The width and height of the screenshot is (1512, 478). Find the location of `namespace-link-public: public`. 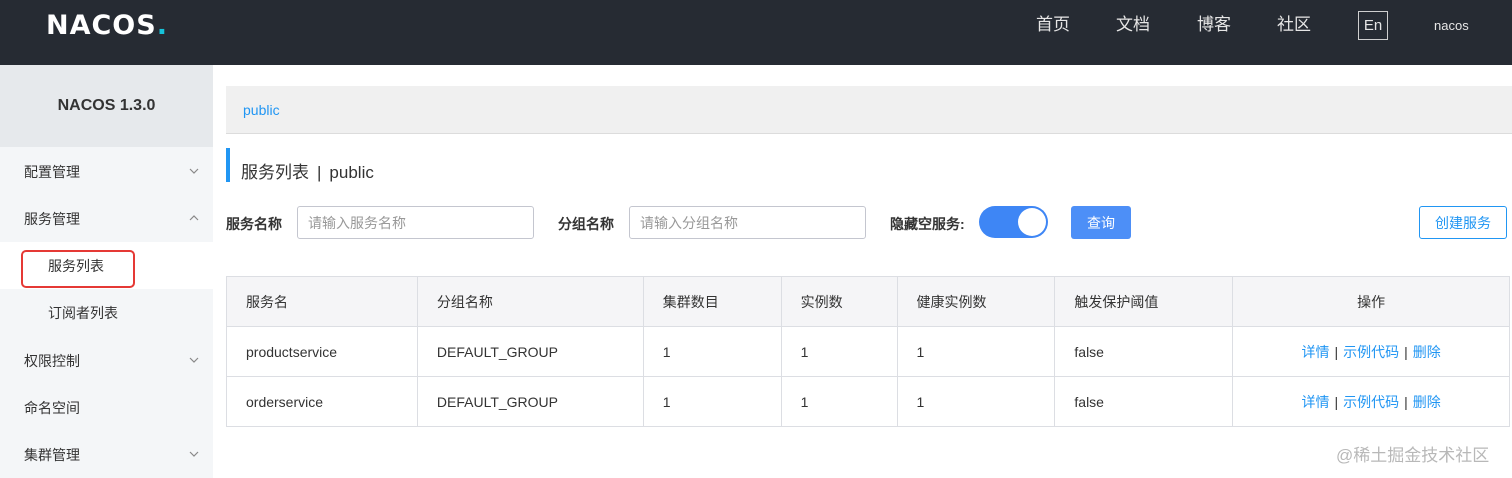

namespace-link-public: public is located at coordinates (261, 110).